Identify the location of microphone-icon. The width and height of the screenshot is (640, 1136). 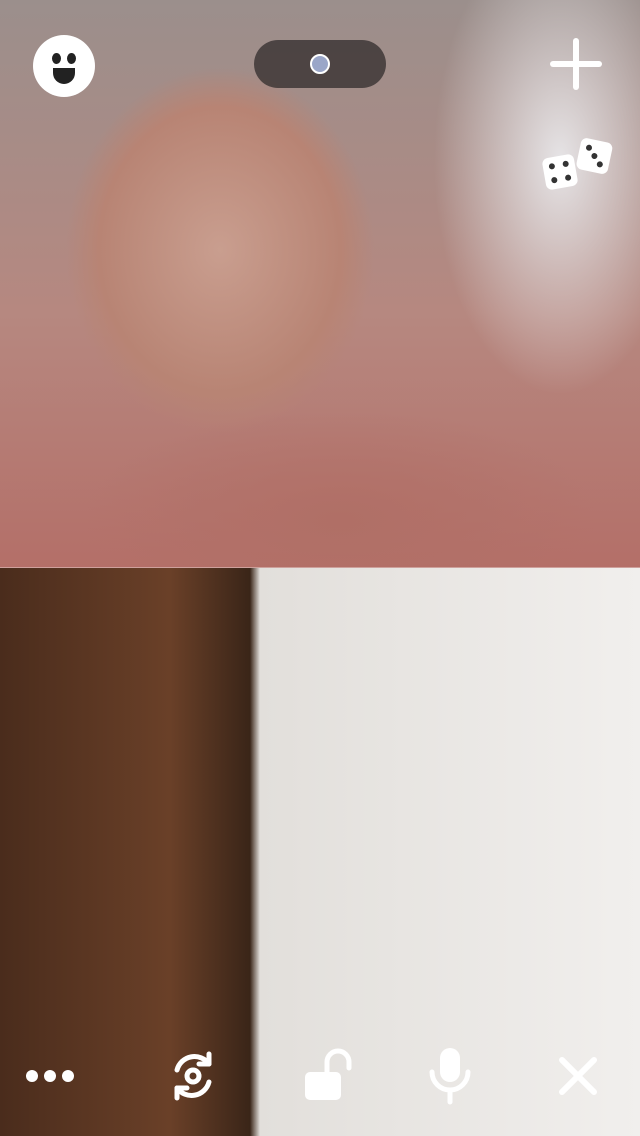
(450, 1076).